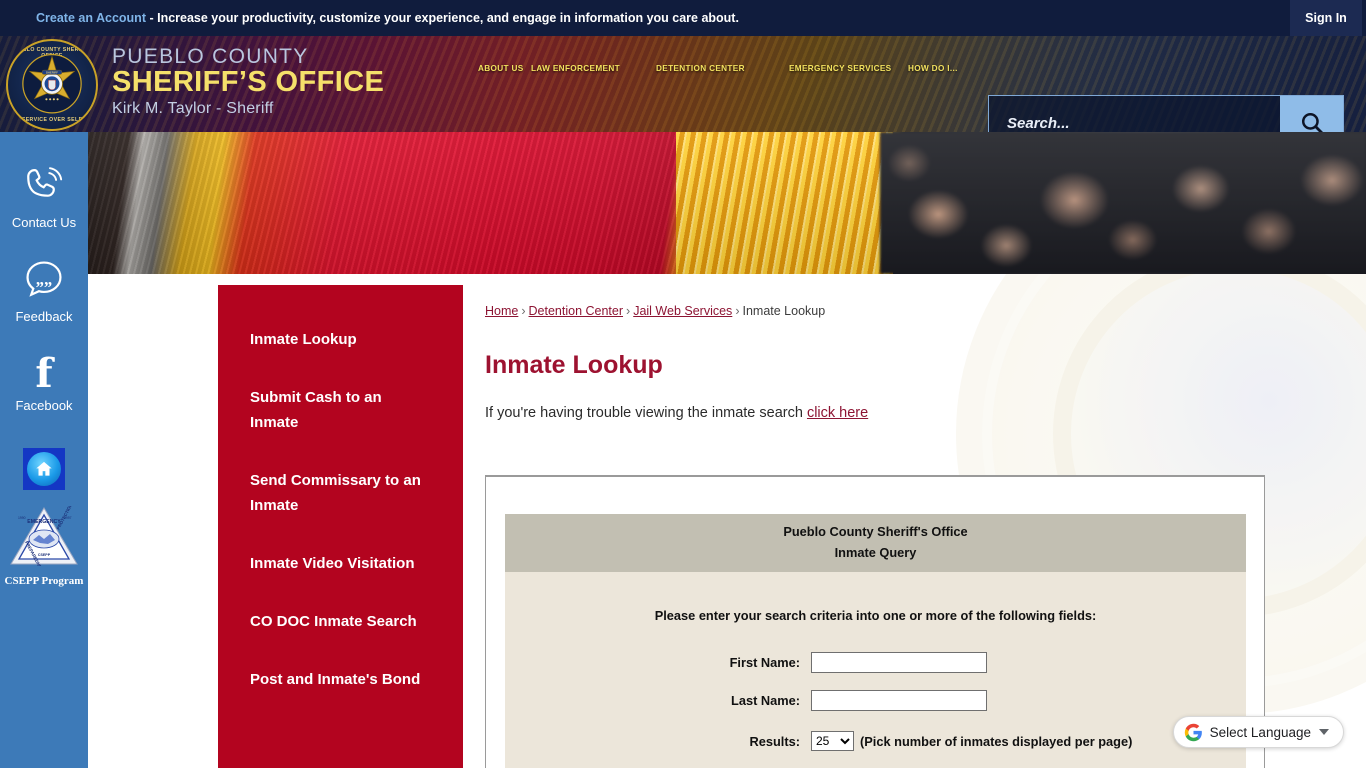  What do you see at coordinates (576, 311) in the screenshot?
I see `breadcrumb-item-detention-center: Detention Center` at bounding box center [576, 311].